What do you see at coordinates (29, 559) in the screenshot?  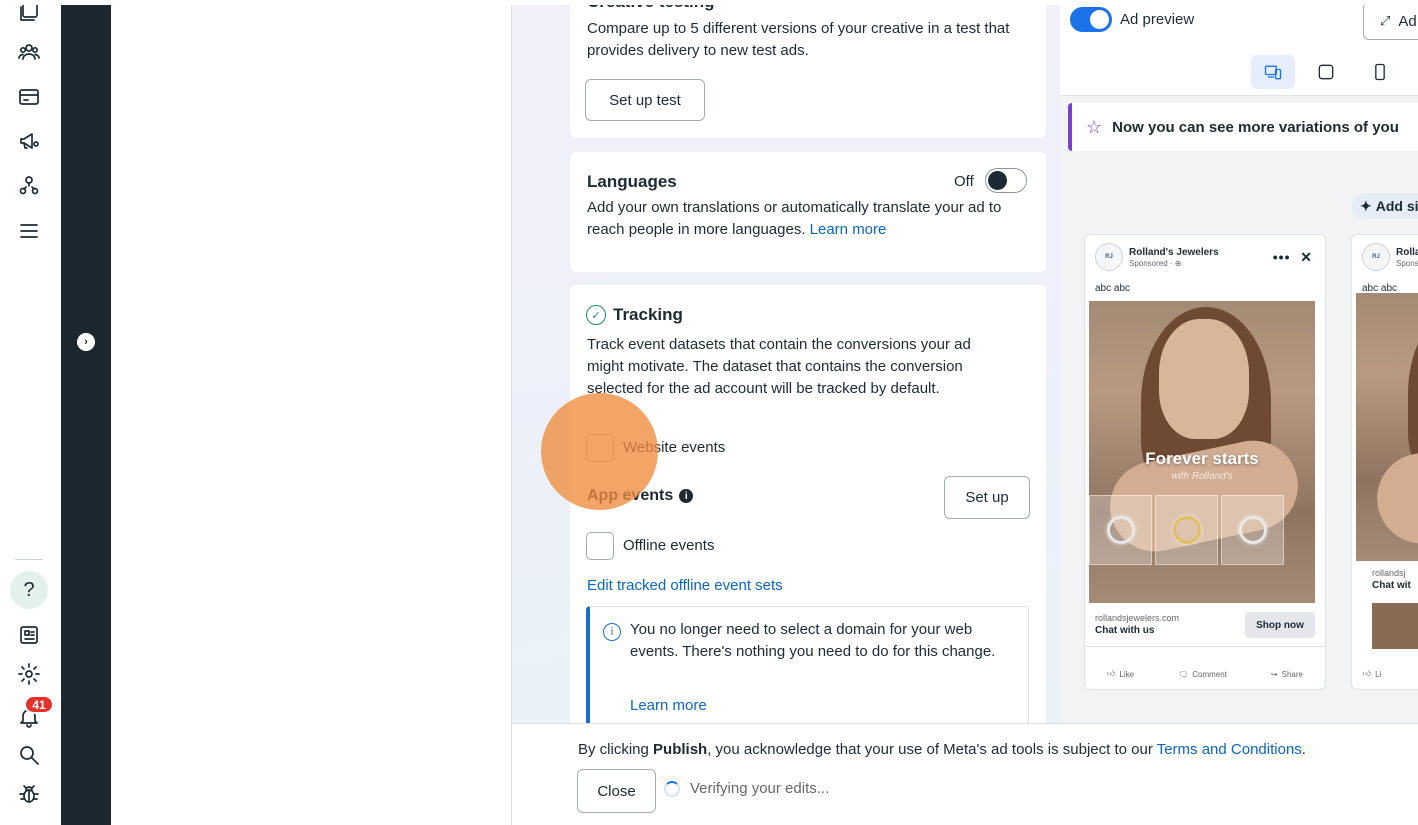 I see `rail-divider` at bounding box center [29, 559].